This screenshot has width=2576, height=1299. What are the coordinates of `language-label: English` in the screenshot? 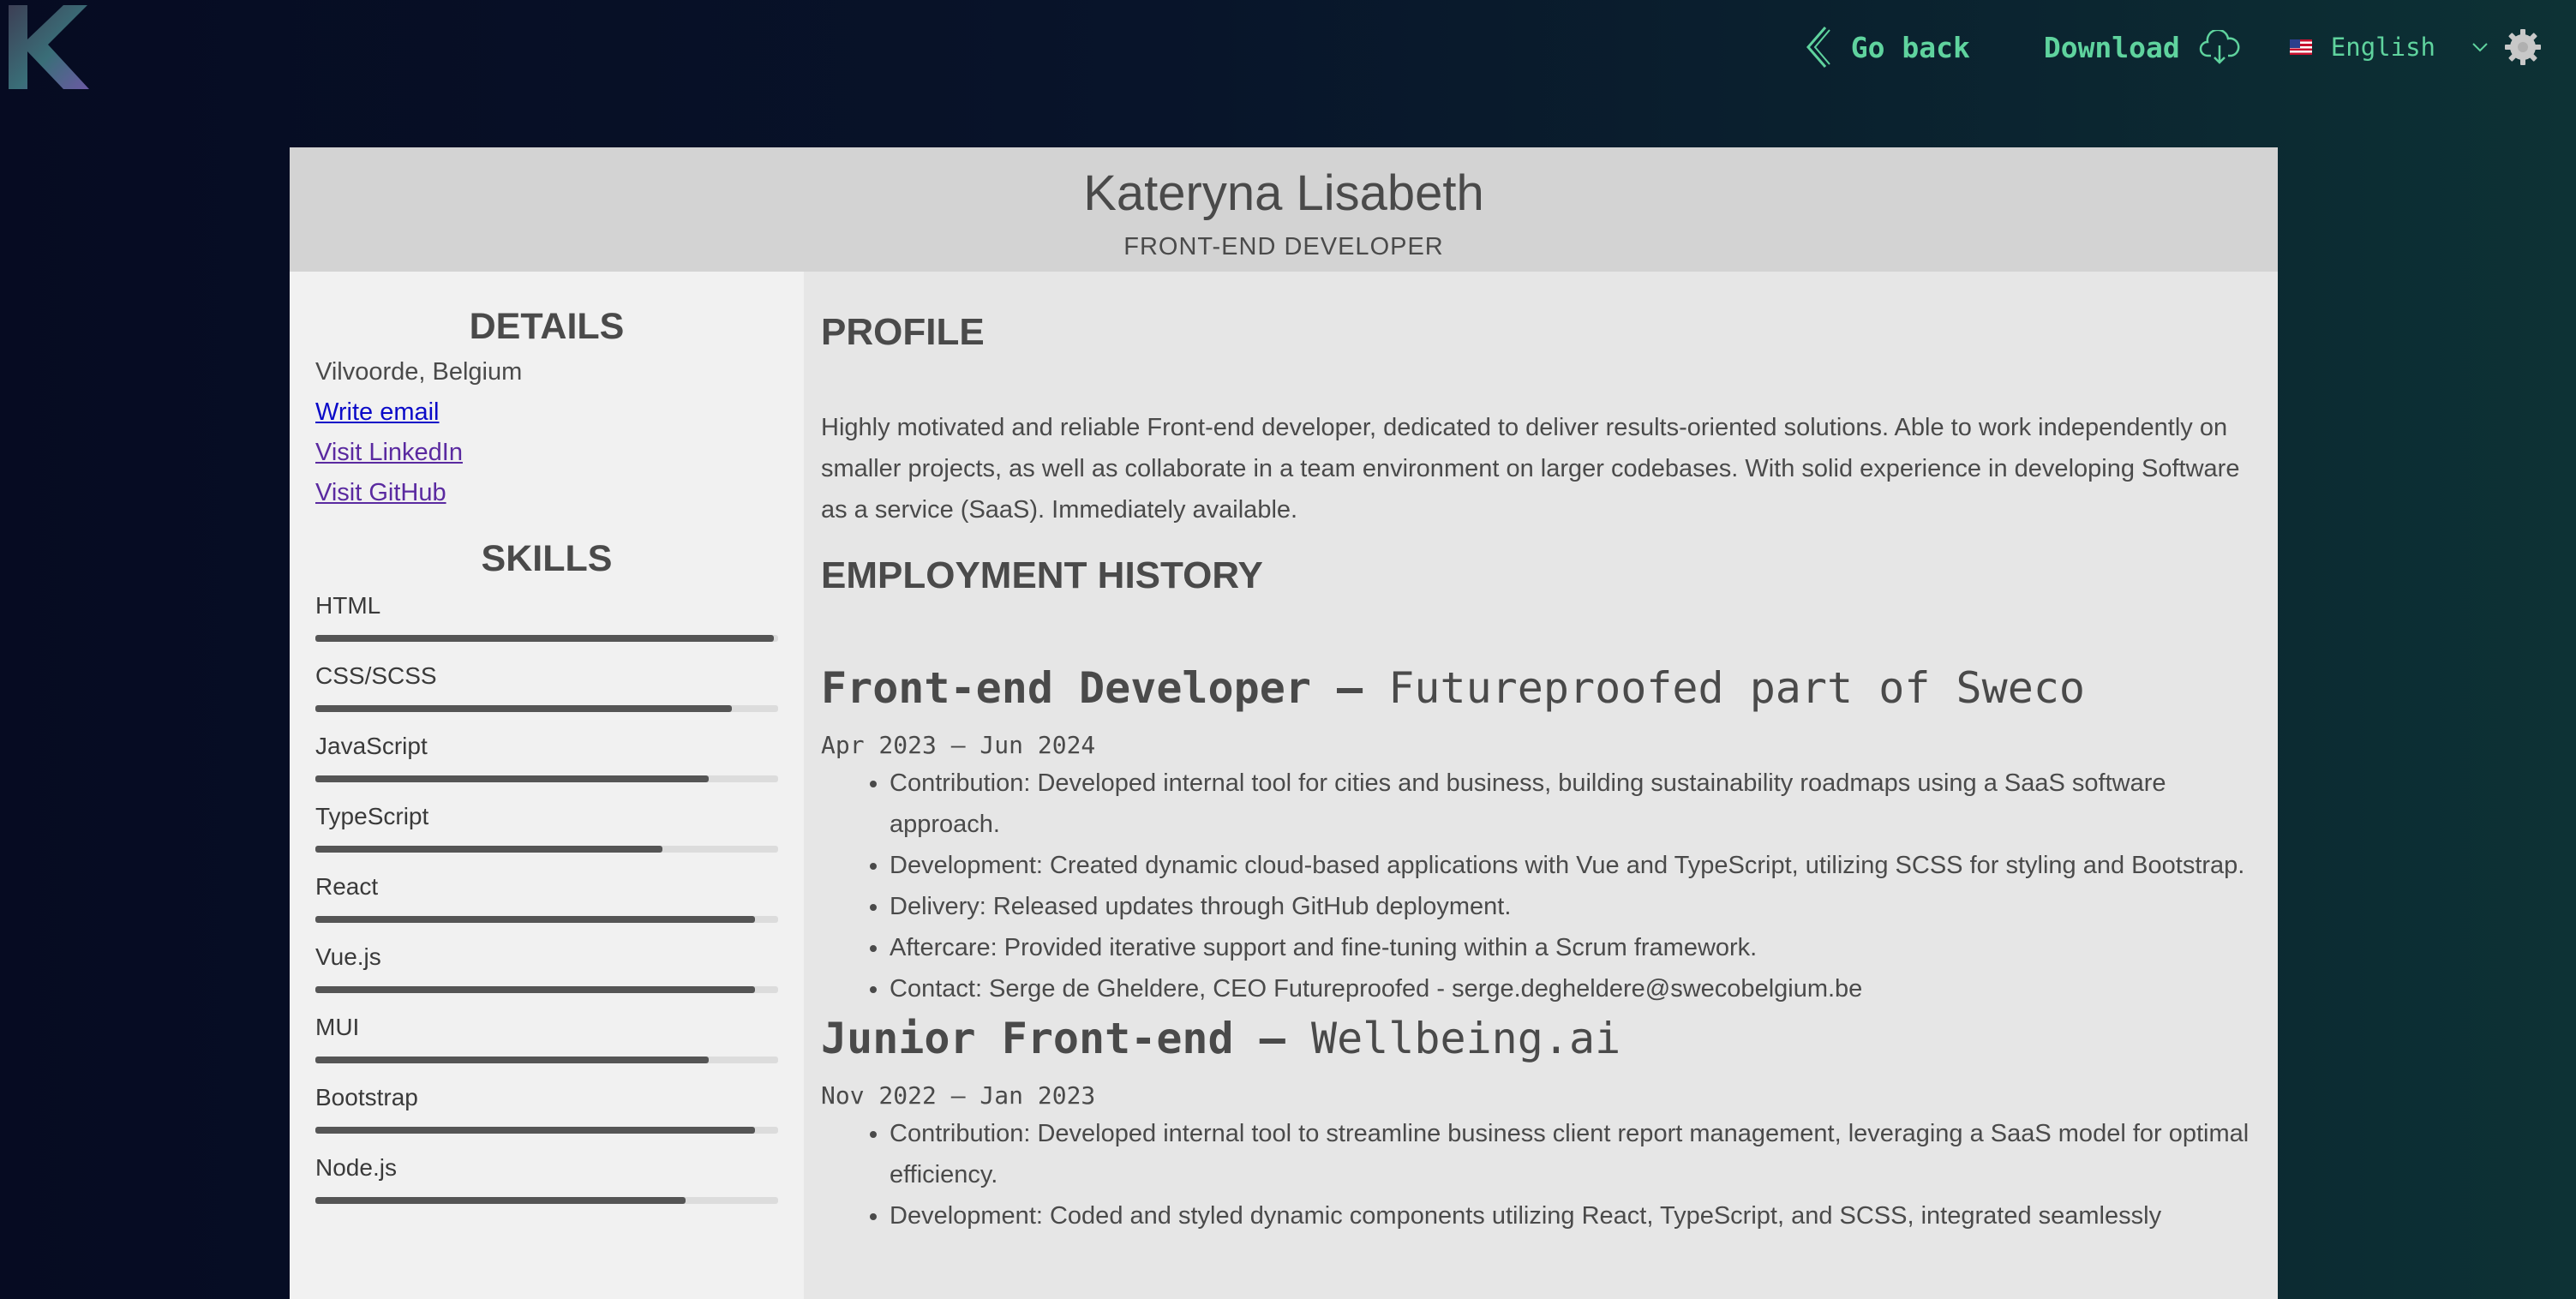 It's located at (2382, 47).